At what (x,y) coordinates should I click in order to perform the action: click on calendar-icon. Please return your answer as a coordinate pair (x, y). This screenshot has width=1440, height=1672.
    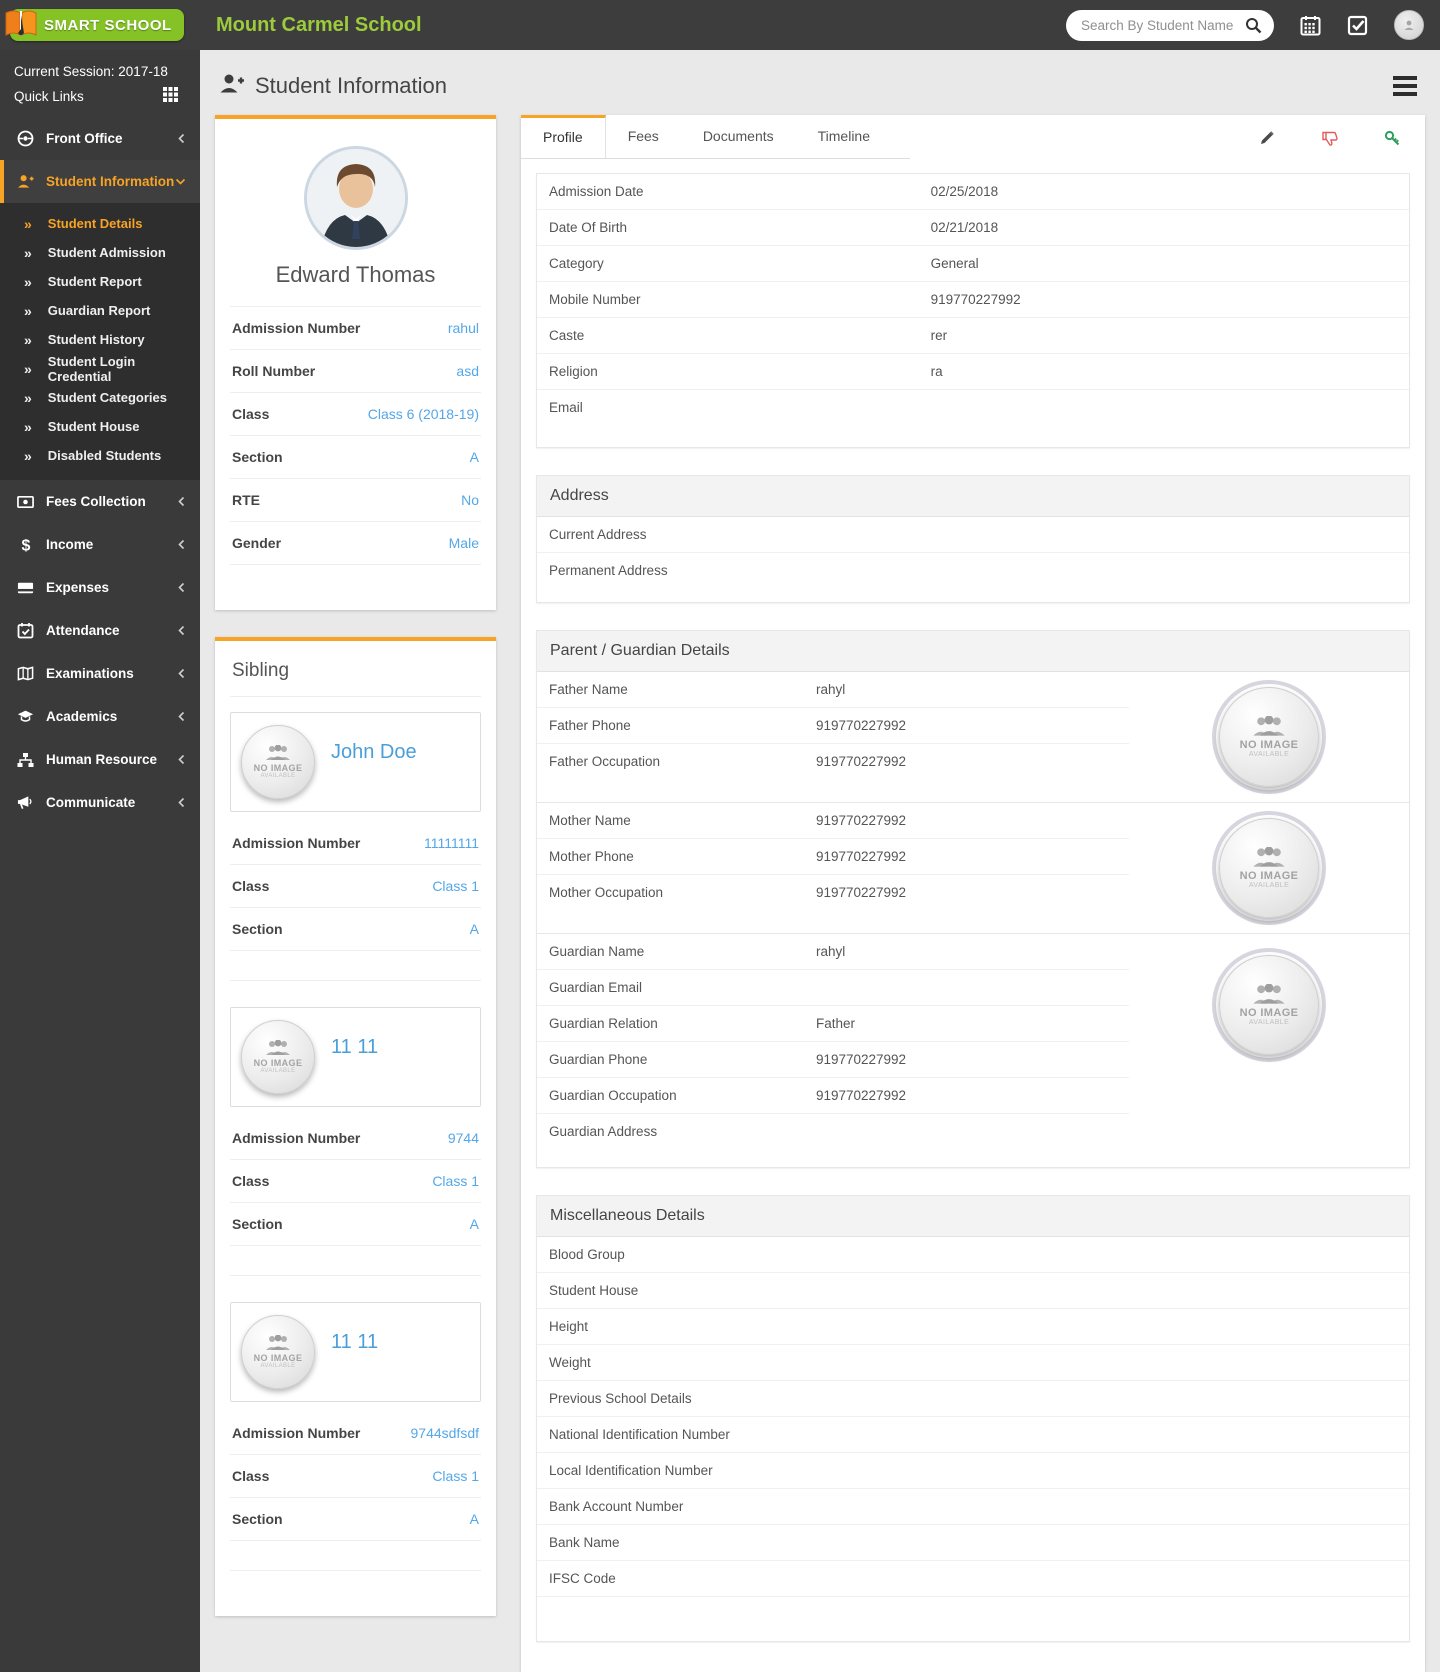
    Looking at the image, I should click on (1310, 25).